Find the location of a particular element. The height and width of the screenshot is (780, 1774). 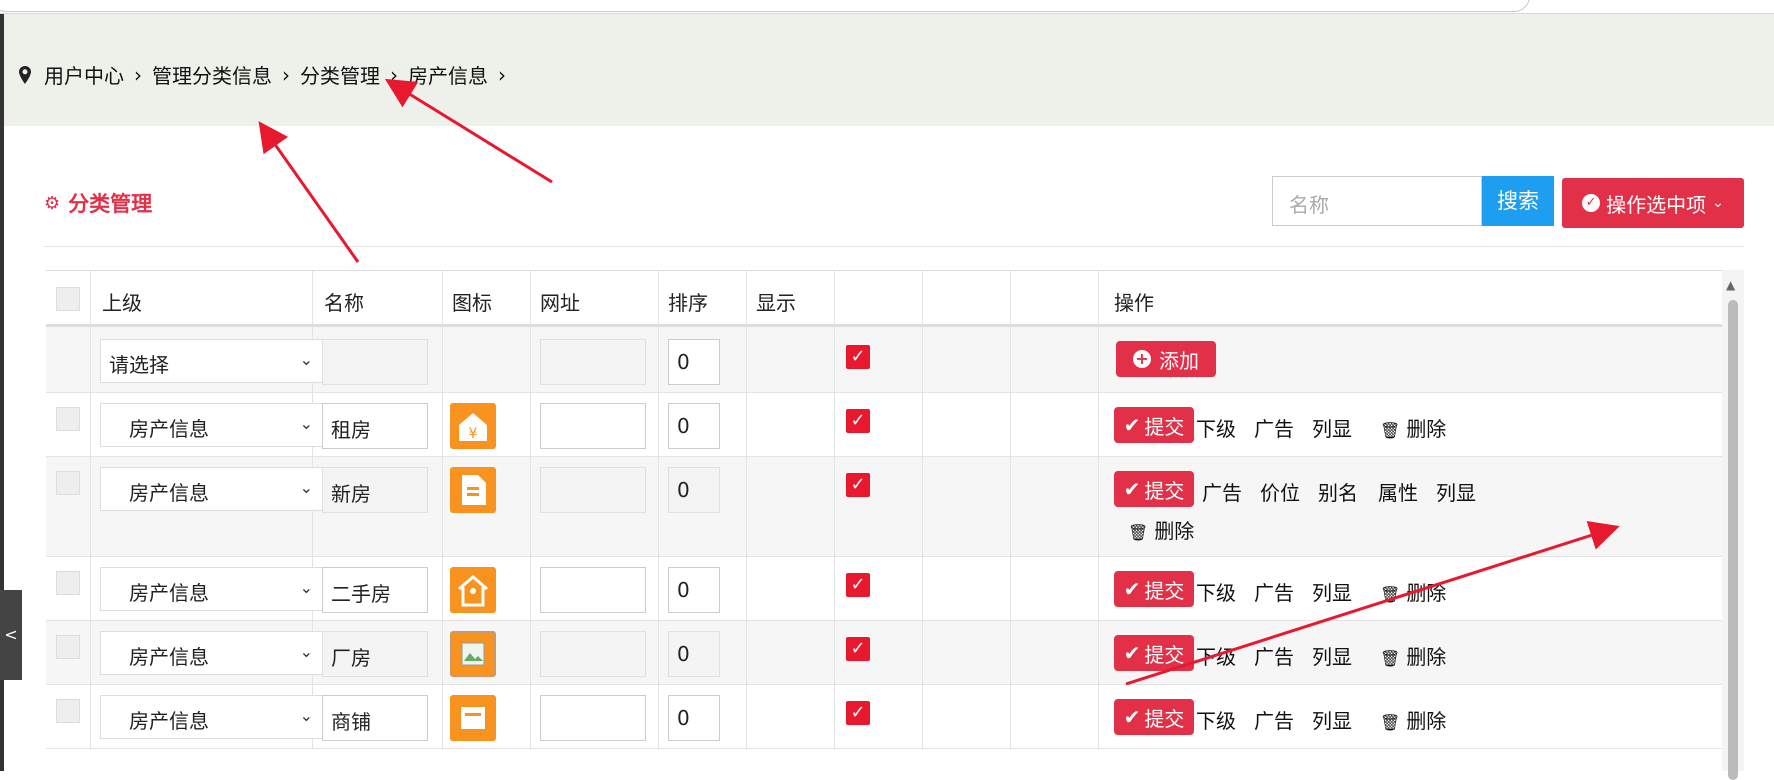

breadcrumb-item: 用户中心 is located at coordinates (84, 74).